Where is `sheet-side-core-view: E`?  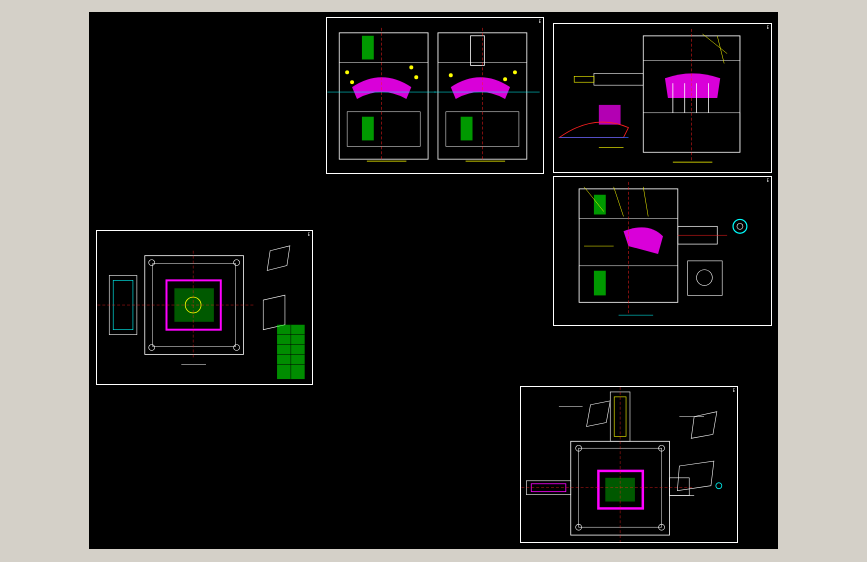
sheet-side-core-view: E is located at coordinates (662, 98).